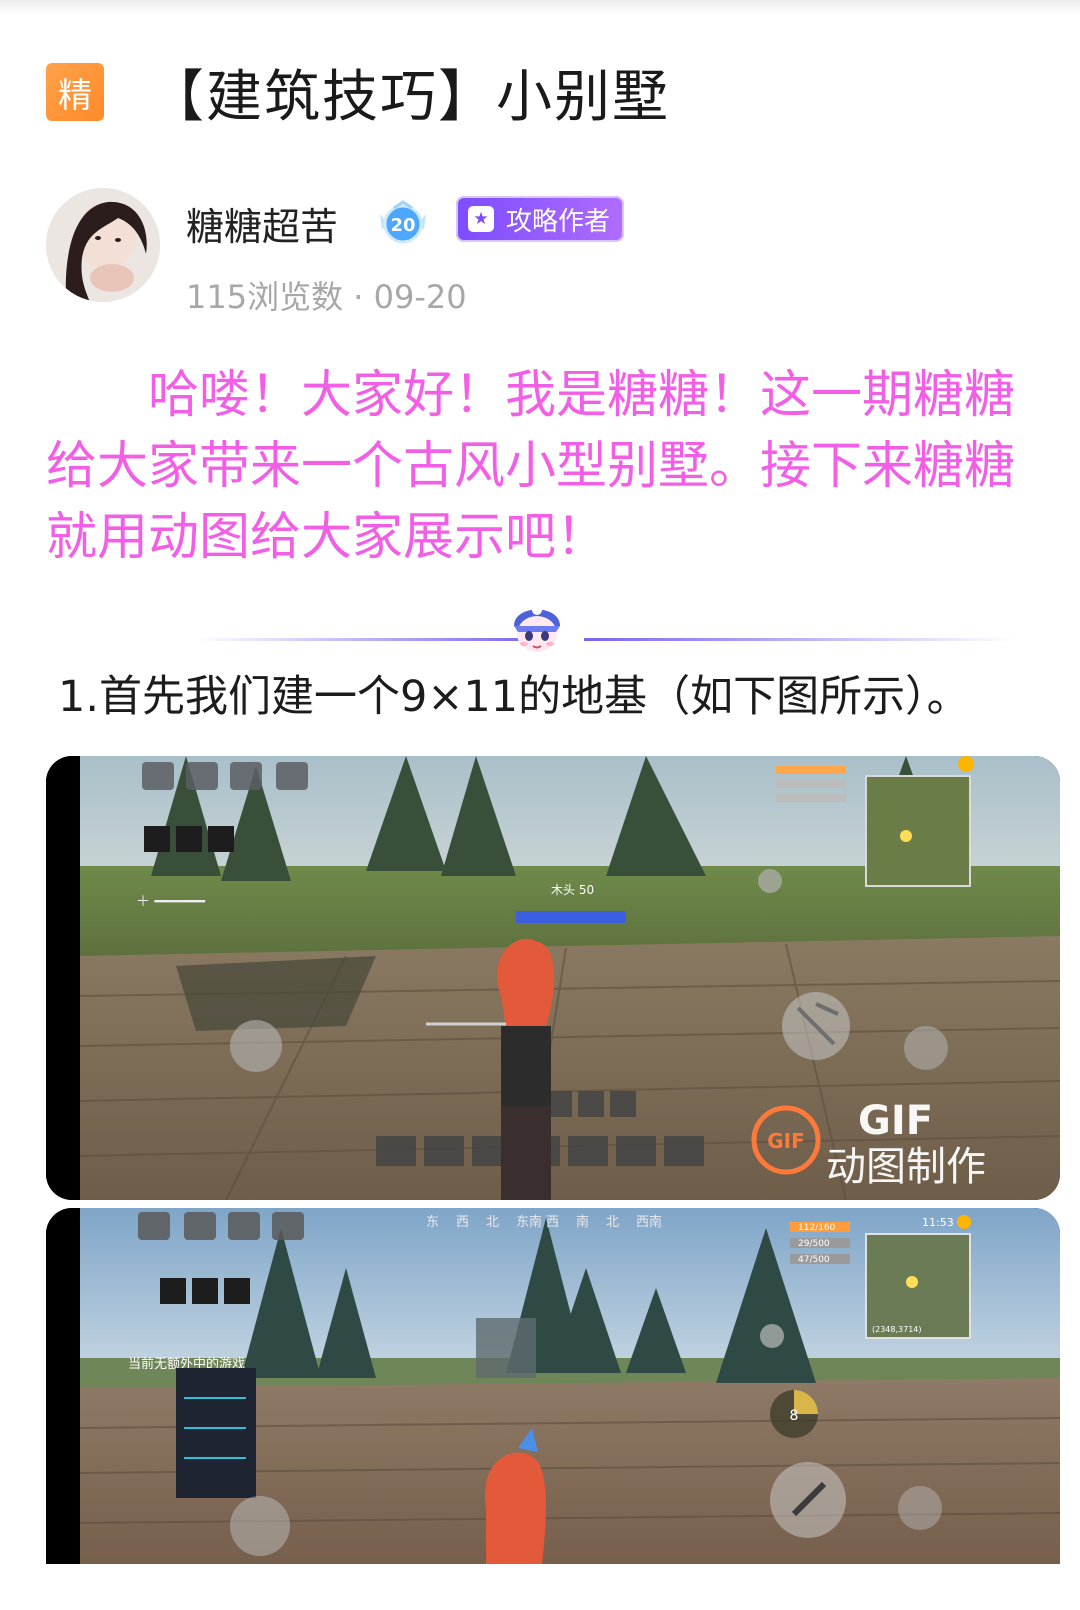  Describe the element at coordinates (938, 1222) in the screenshot. I see `game-clock: 11:53` at that location.